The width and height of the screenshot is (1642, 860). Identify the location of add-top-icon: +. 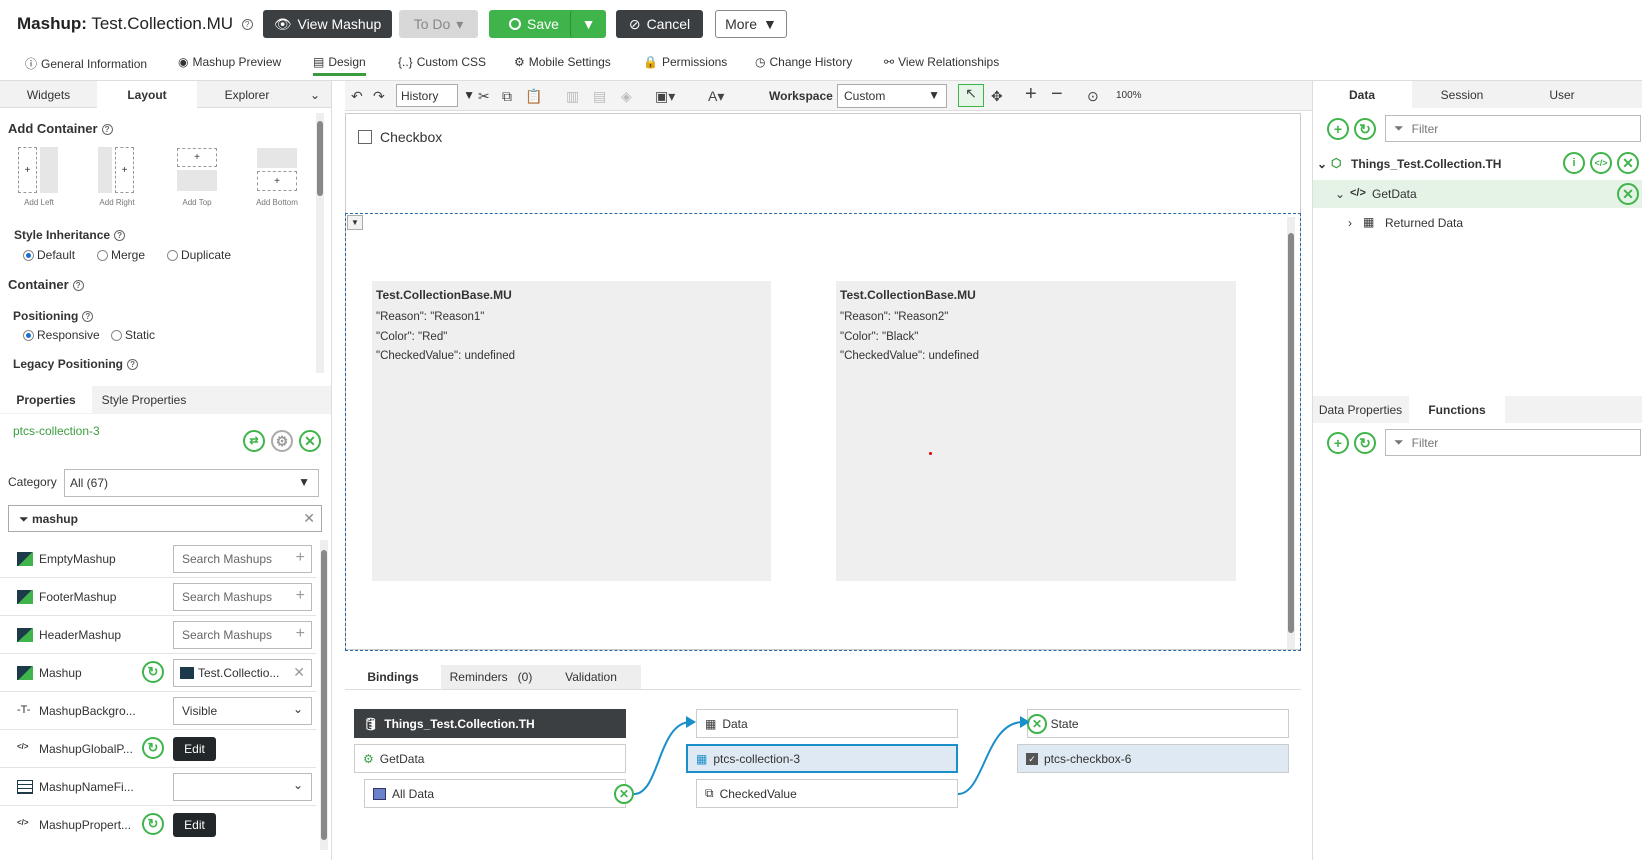
(197, 157).